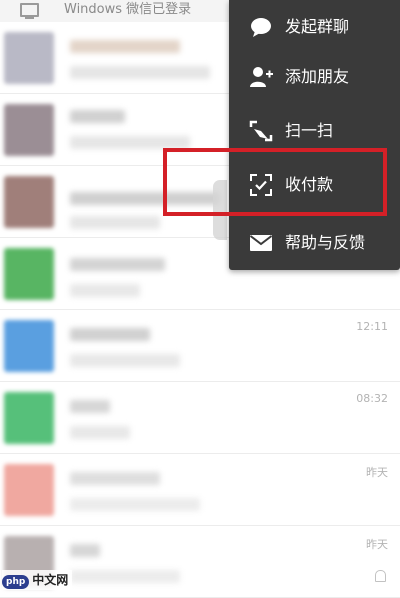  Describe the element at coordinates (261, 77) in the screenshot. I see `add-friend-icon` at that location.